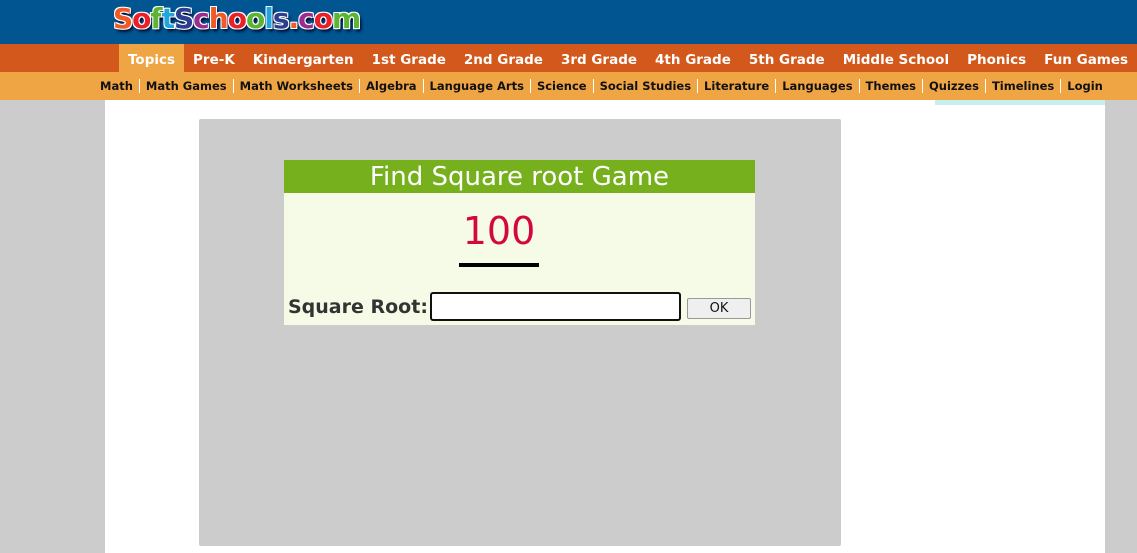 This screenshot has width=1137, height=553. Describe the element at coordinates (953, 86) in the screenshot. I see `subnav-quizzes: Quizzes` at that location.